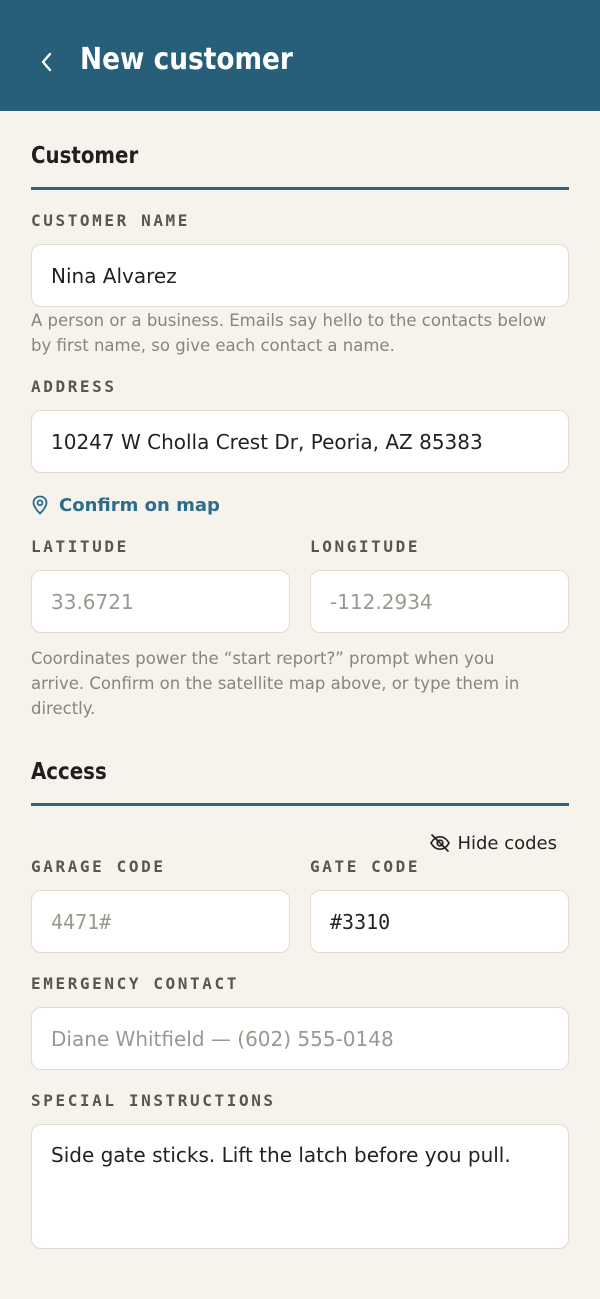 This screenshot has width=600, height=1299. Describe the element at coordinates (365, 546) in the screenshot. I see `longitude-label: LONGITUDE` at that location.